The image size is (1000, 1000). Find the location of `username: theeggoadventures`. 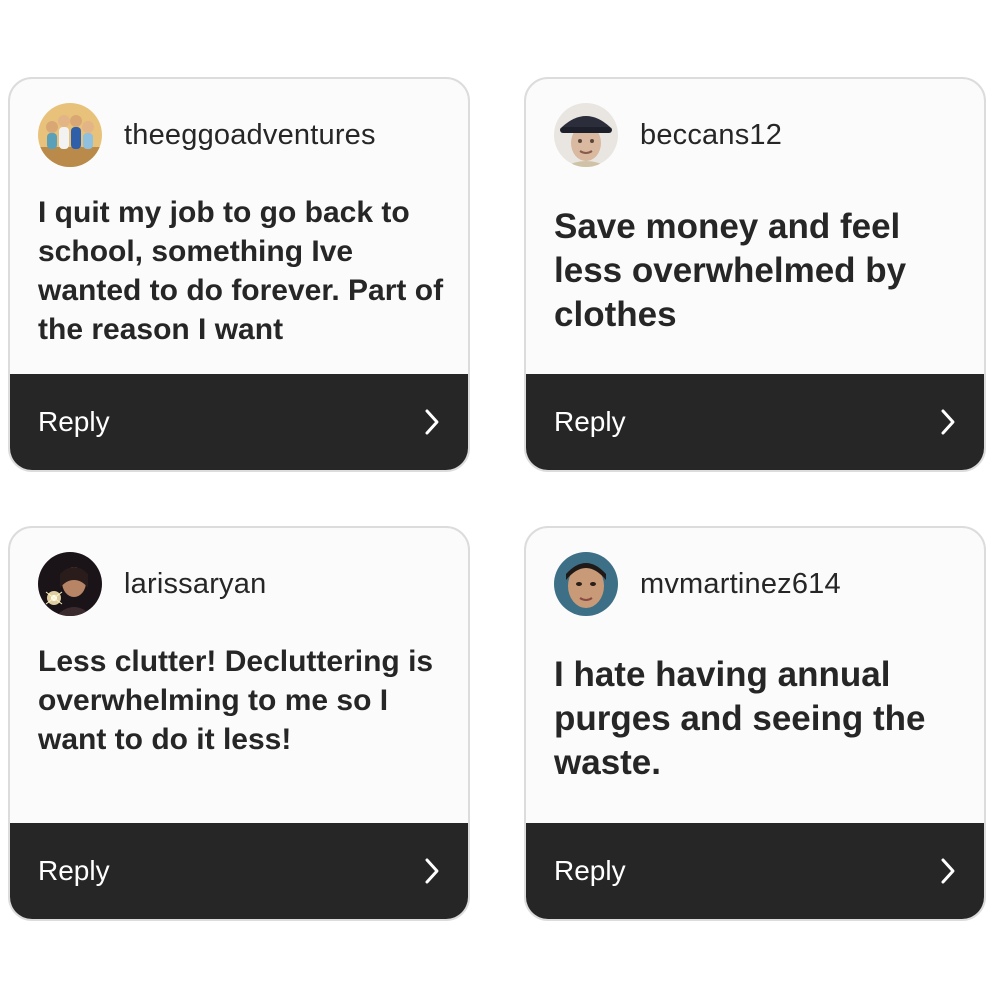

username: theeggoadventures is located at coordinates (250, 135).